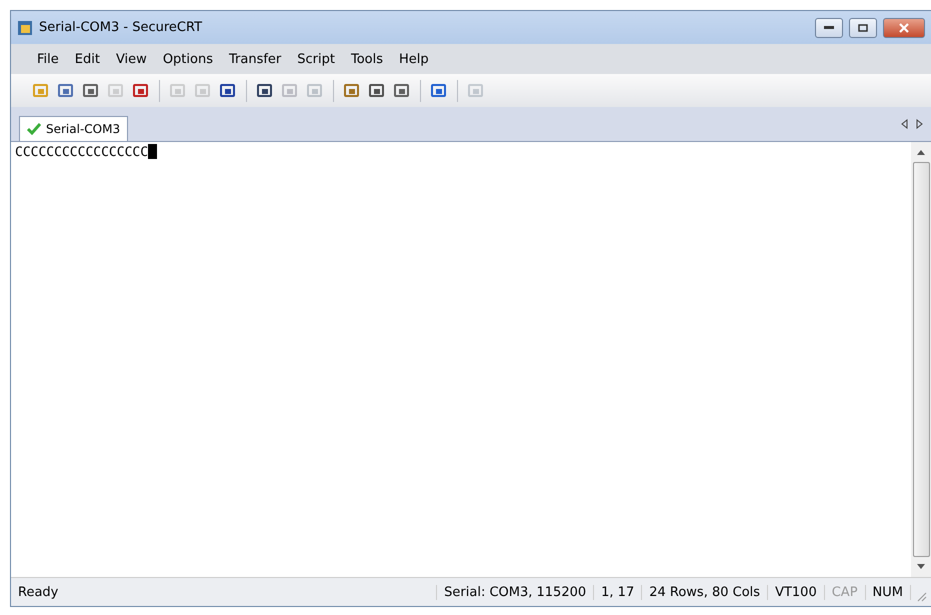 This screenshot has height=615, width=931. What do you see at coordinates (705, 592) in the screenshot?
I see `status-pane: 24 Rows, 80 Cols` at bounding box center [705, 592].